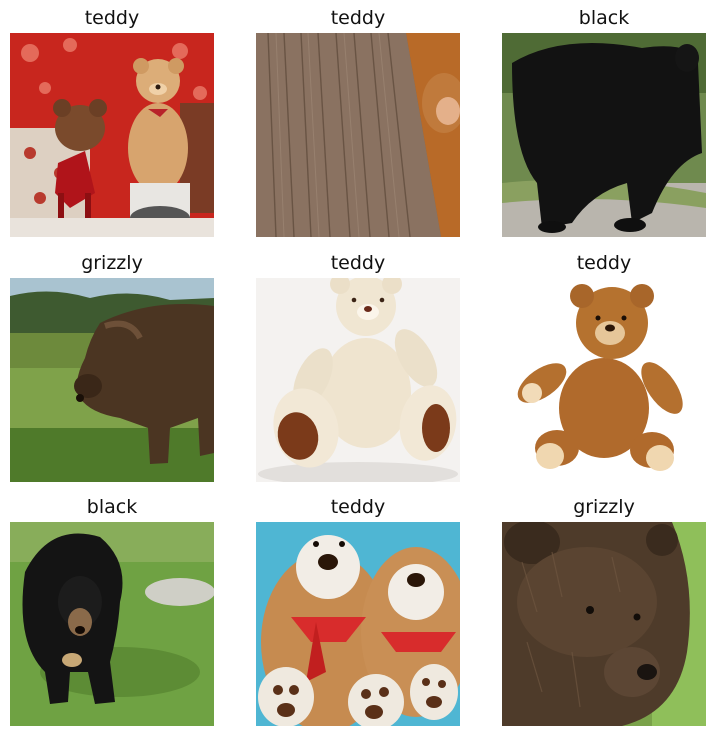 The height and width of the screenshot is (736, 716). Describe the element at coordinates (358, 135) in the screenshot. I see `teddy-behind-wood-photo` at that location.